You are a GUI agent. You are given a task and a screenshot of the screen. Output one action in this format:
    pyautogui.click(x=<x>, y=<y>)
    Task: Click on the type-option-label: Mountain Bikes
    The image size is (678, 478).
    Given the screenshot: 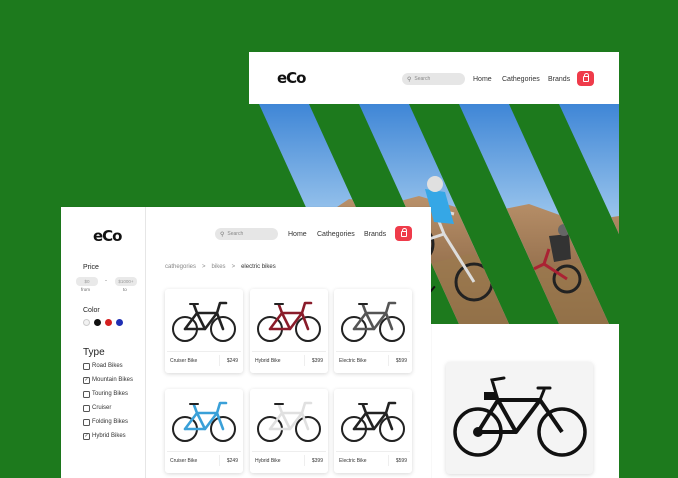 What is the action you would take?
    pyautogui.click(x=113, y=380)
    